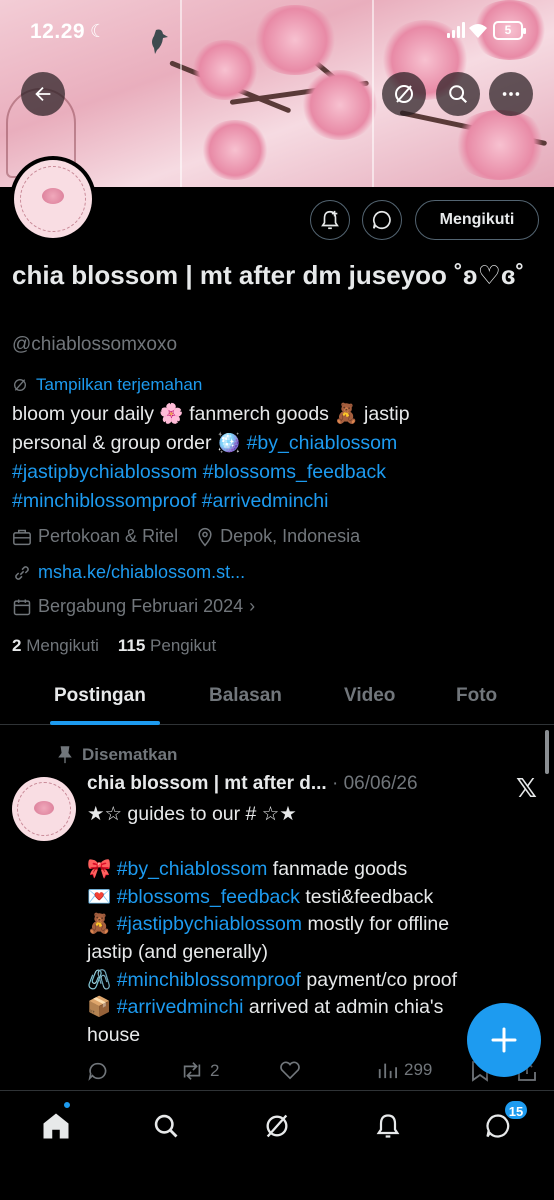 The image size is (554, 1200). I want to click on arrow-left-icon, so click(43, 94).